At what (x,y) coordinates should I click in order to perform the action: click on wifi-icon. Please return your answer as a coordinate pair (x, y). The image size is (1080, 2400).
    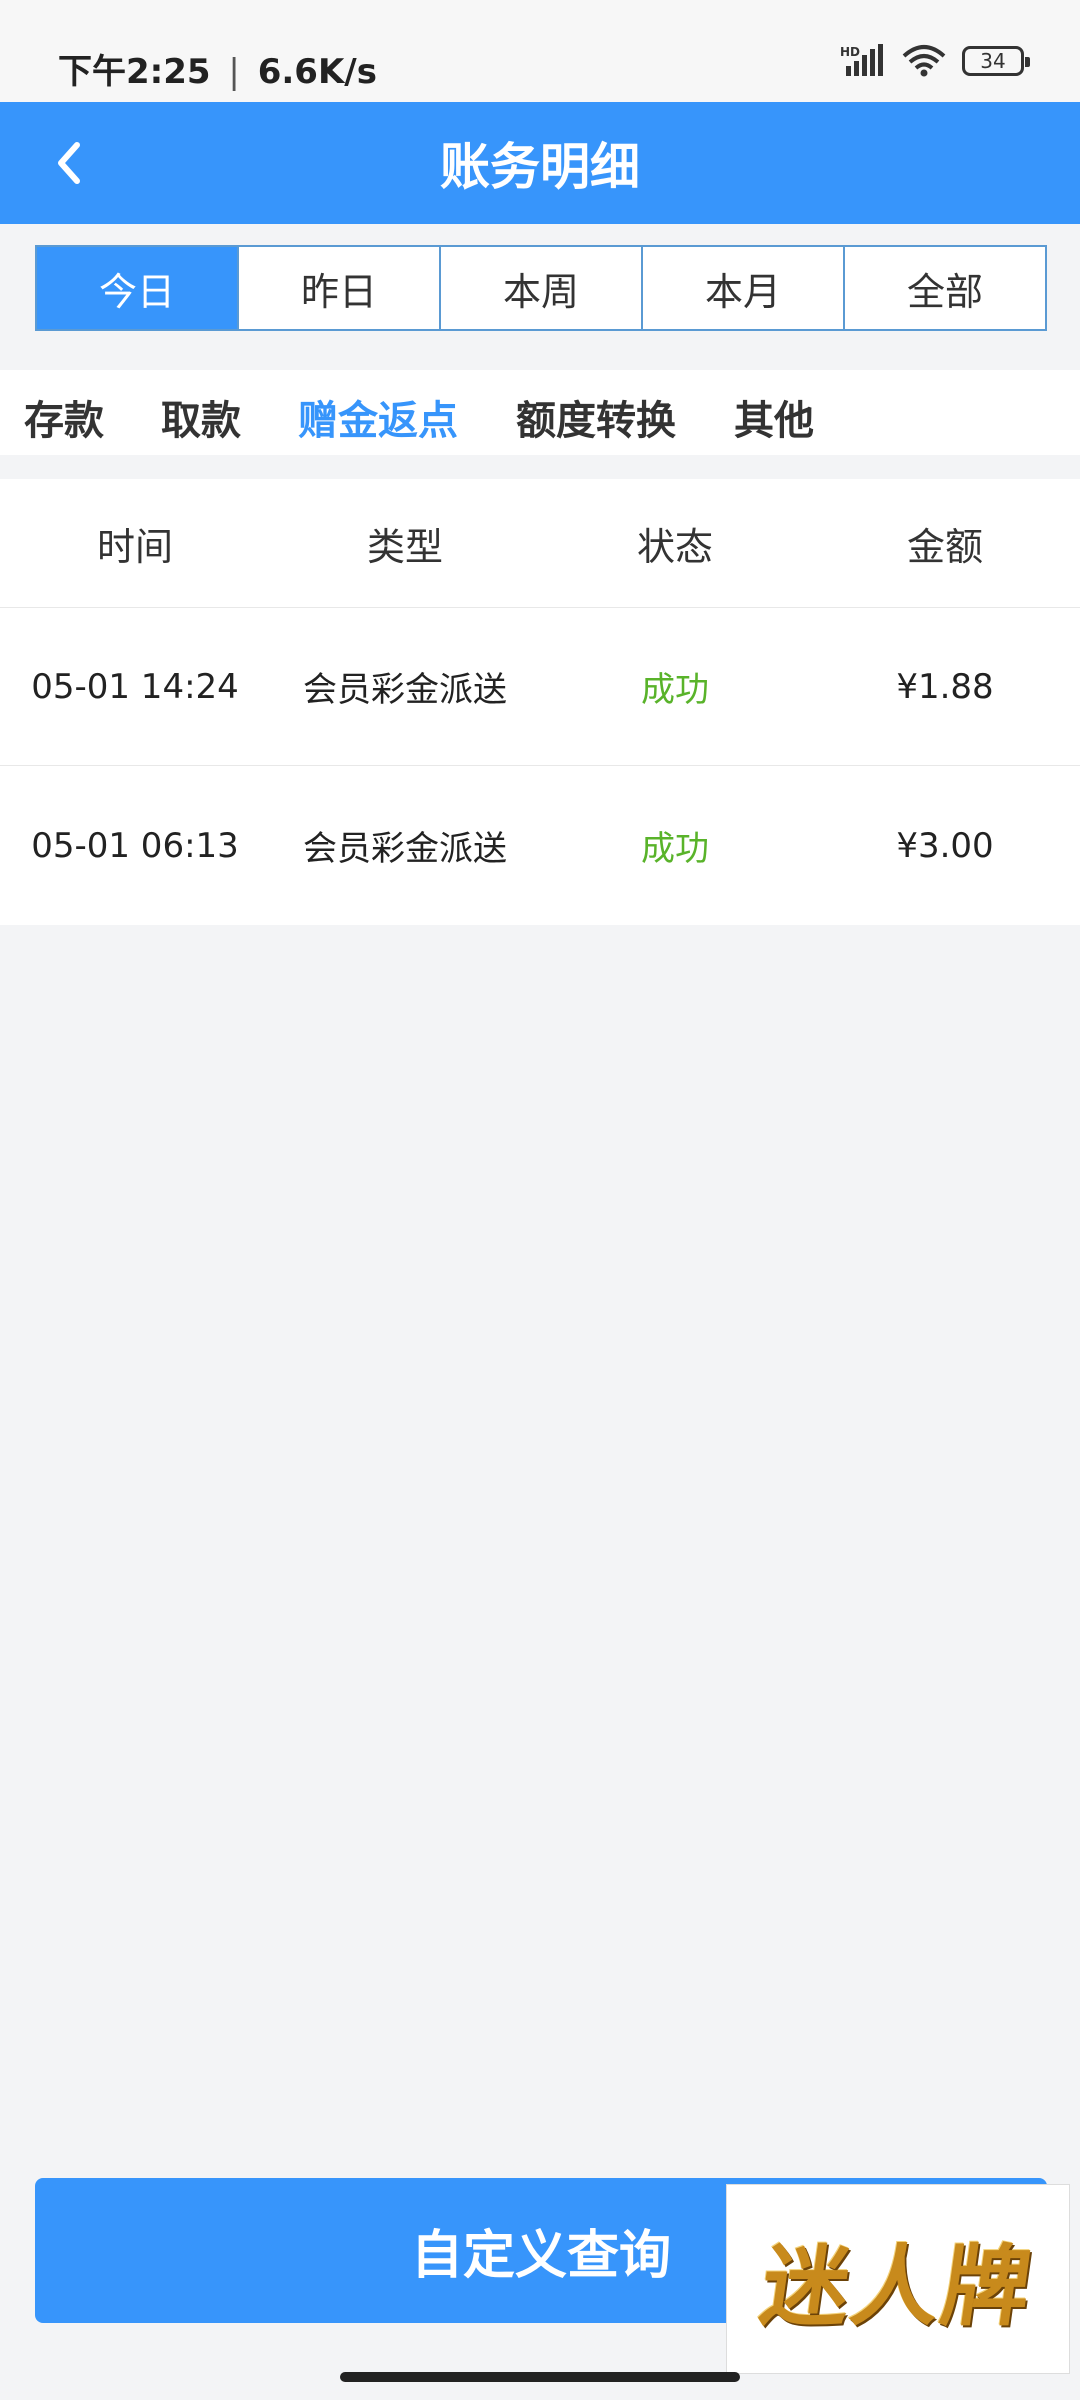
    Looking at the image, I should click on (924, 61).